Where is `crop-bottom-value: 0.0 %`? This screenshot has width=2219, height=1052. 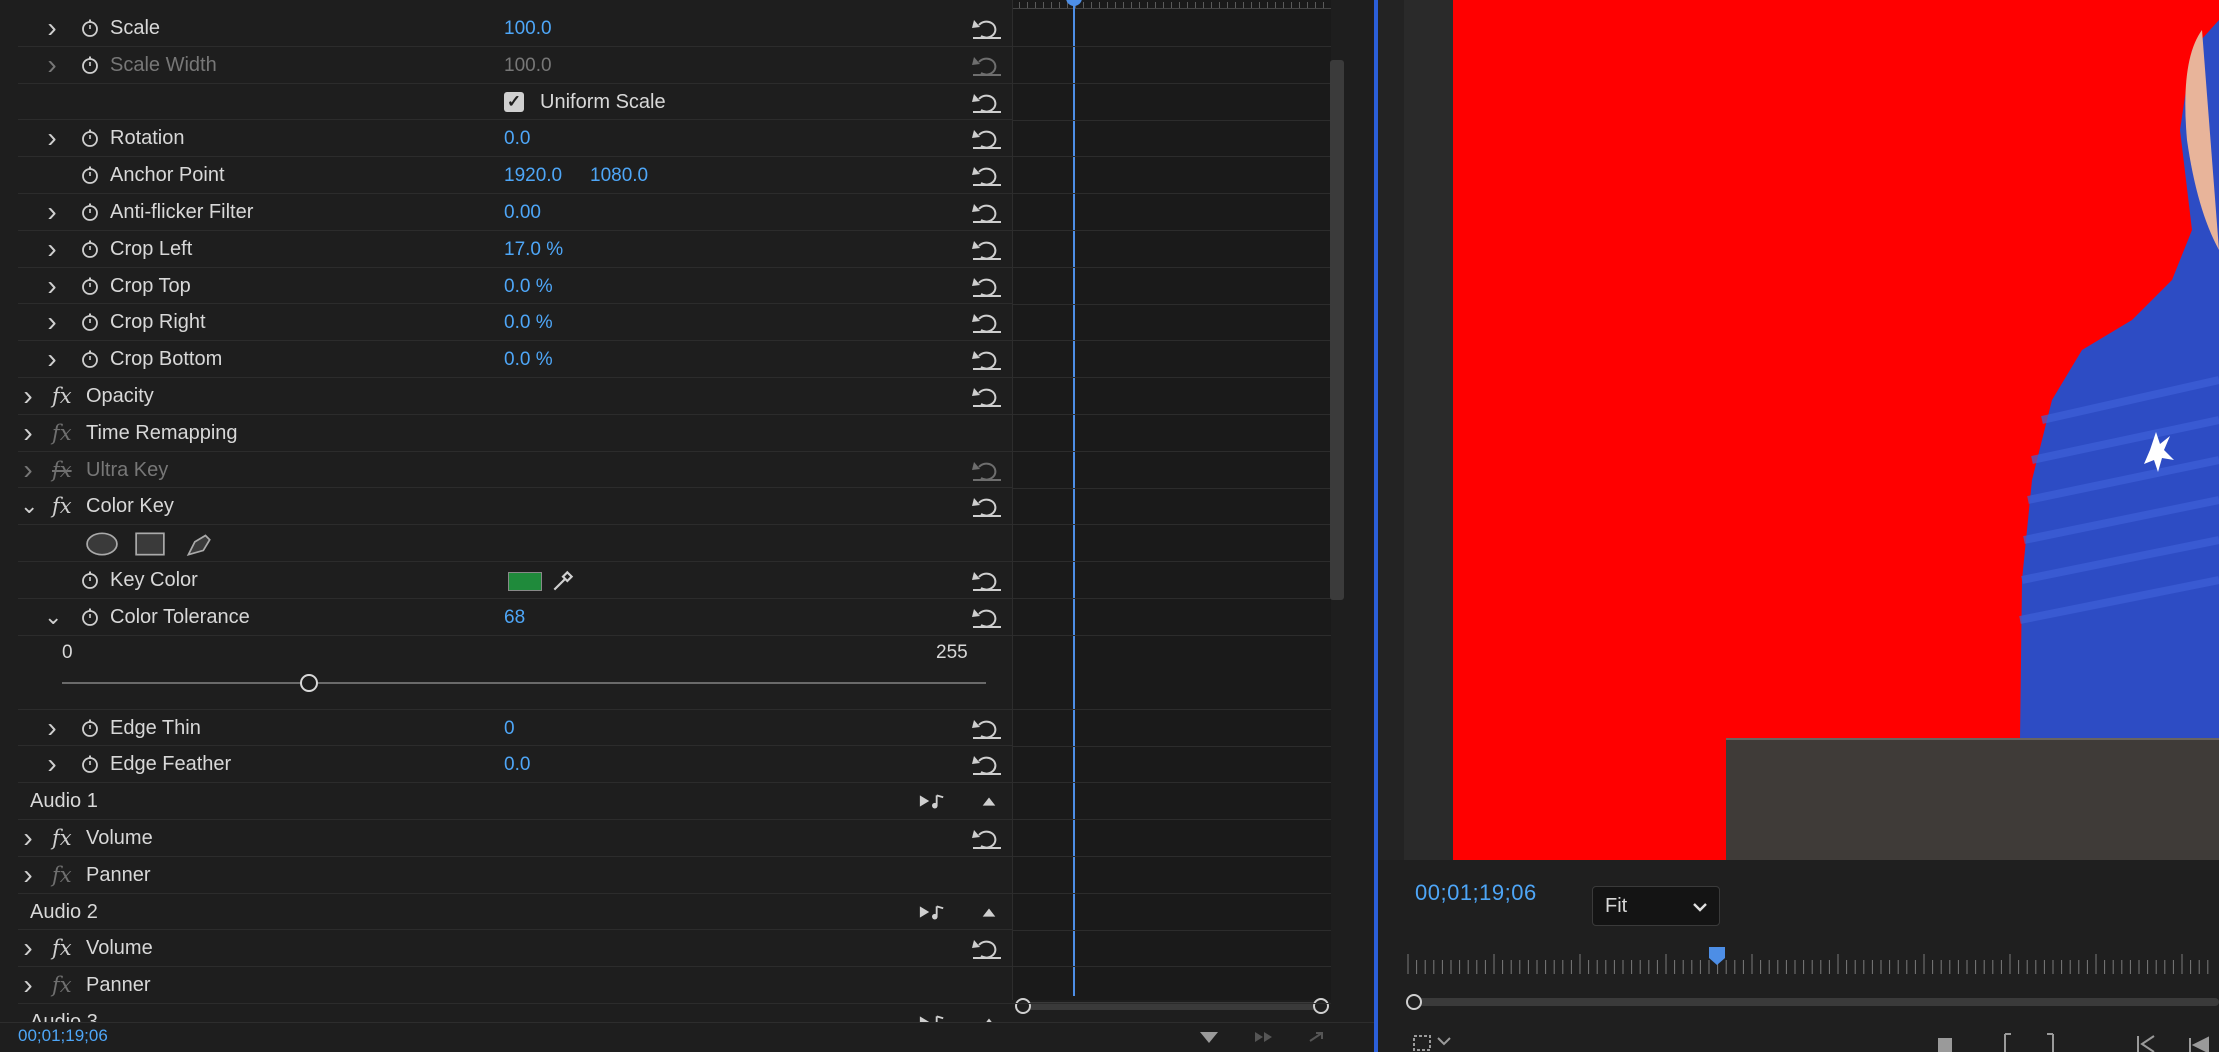 crop-bottom-value: 0.0 % is located at coordinates (528, 360).